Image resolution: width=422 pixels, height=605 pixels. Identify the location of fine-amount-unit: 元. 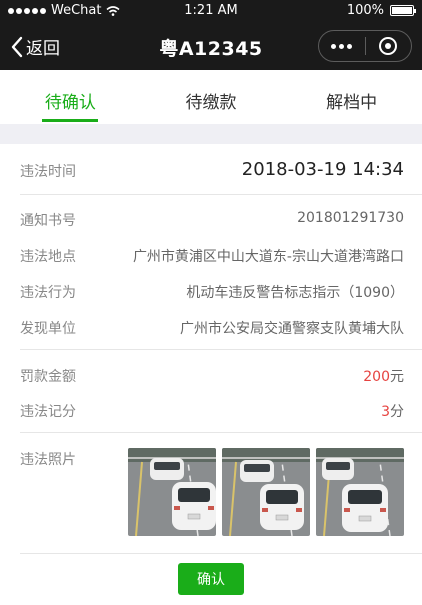
(397, 377).